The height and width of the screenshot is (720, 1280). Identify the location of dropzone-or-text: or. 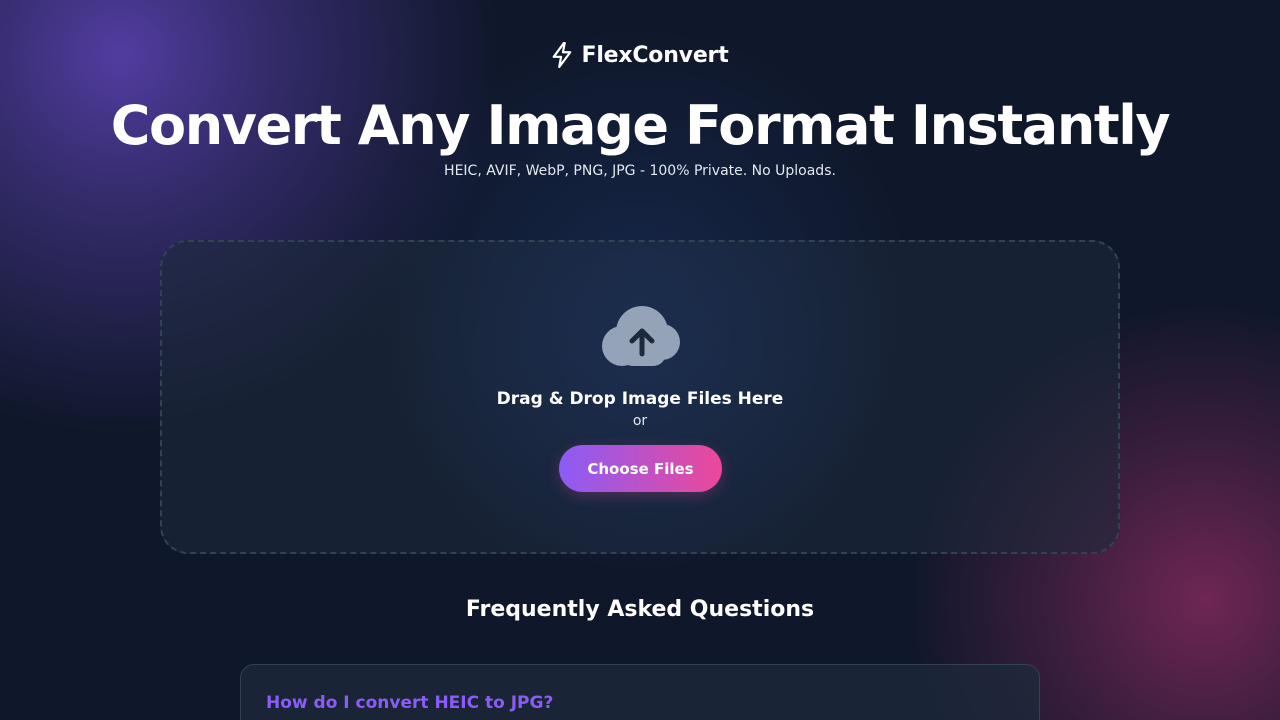
(640, 421).